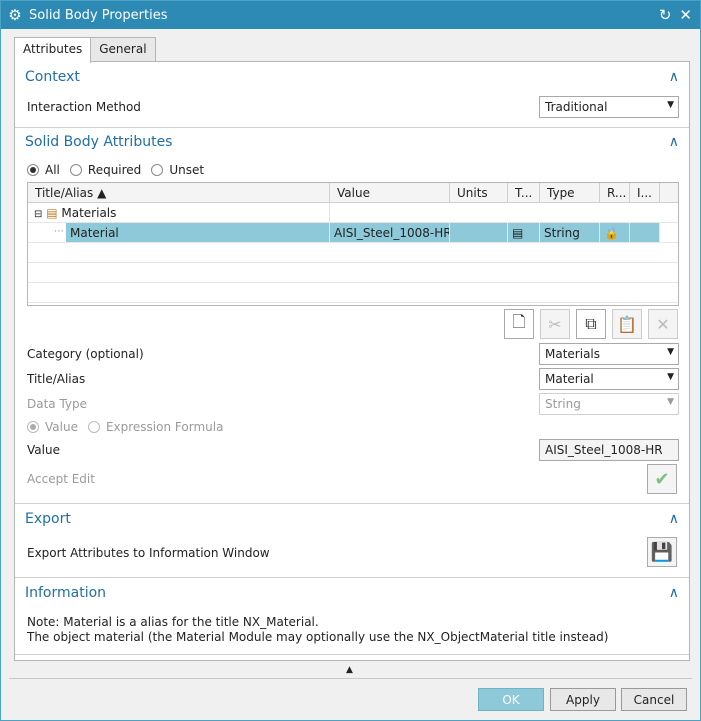 The image size is (701, 721). Describe the element at coordinates (349, 670) in the screenshot. I see `collapse-arrow-icon: ▲` at that location.